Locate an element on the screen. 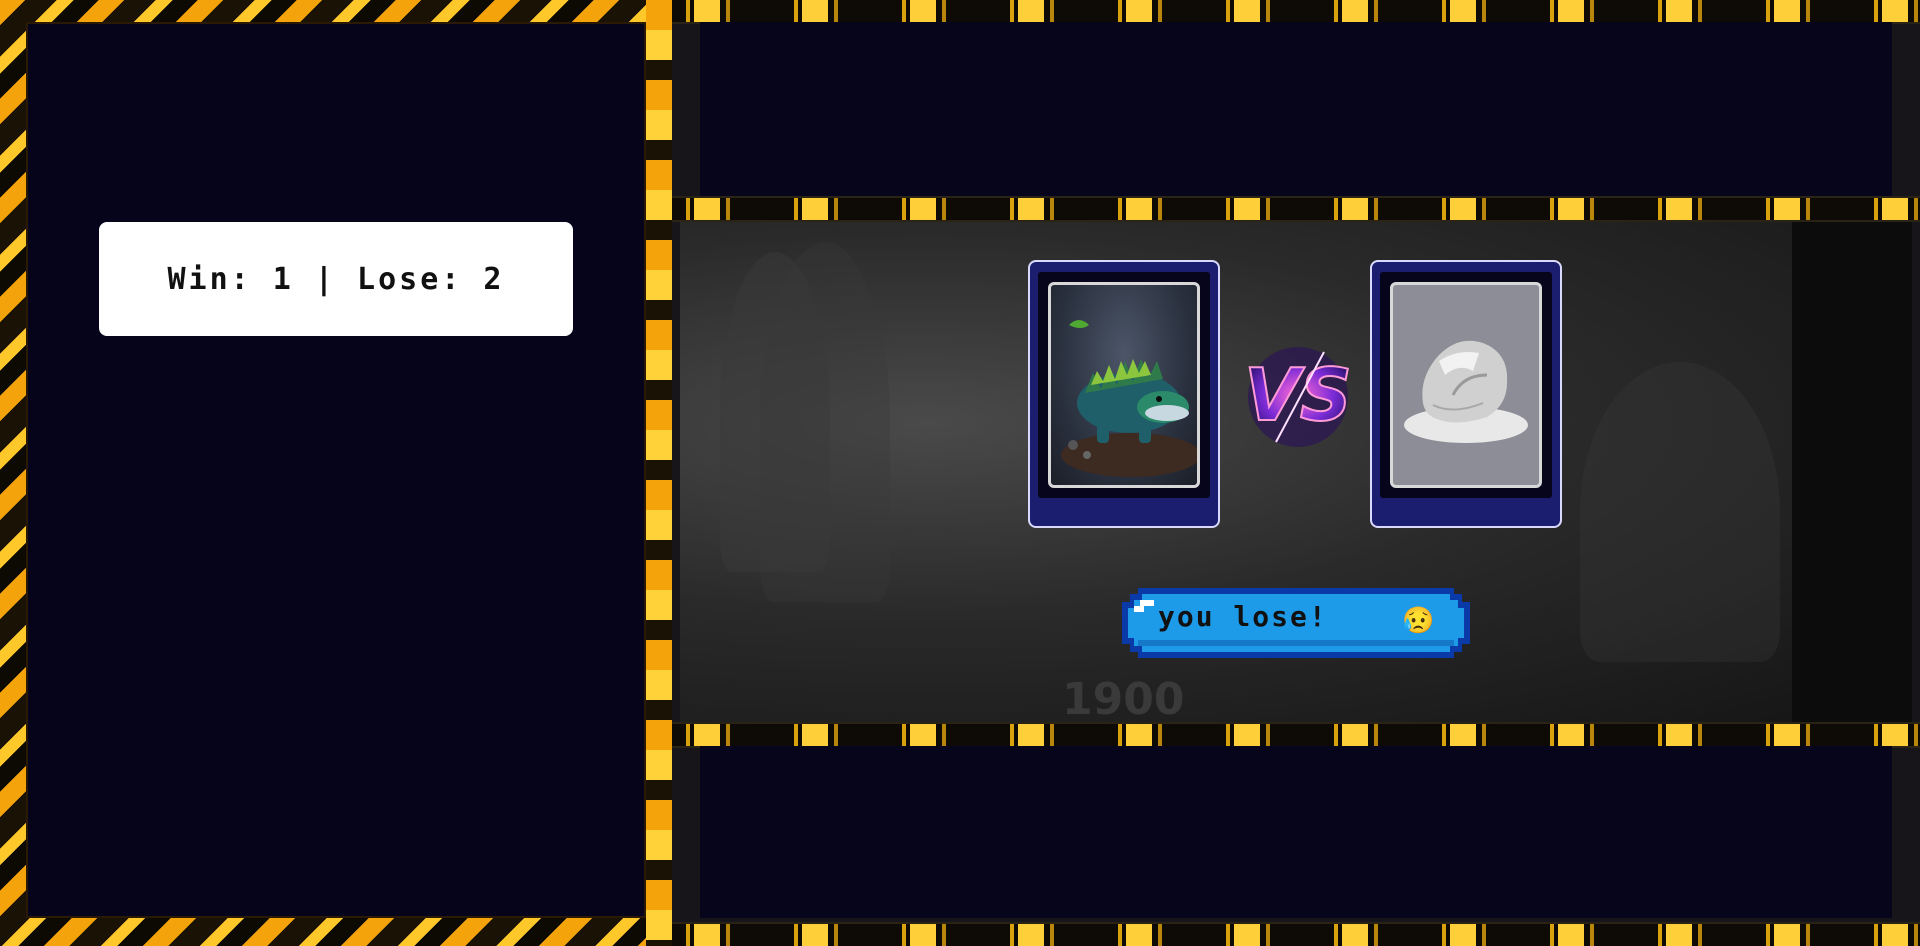  opponent-card is located at coordinates (1466, 394).